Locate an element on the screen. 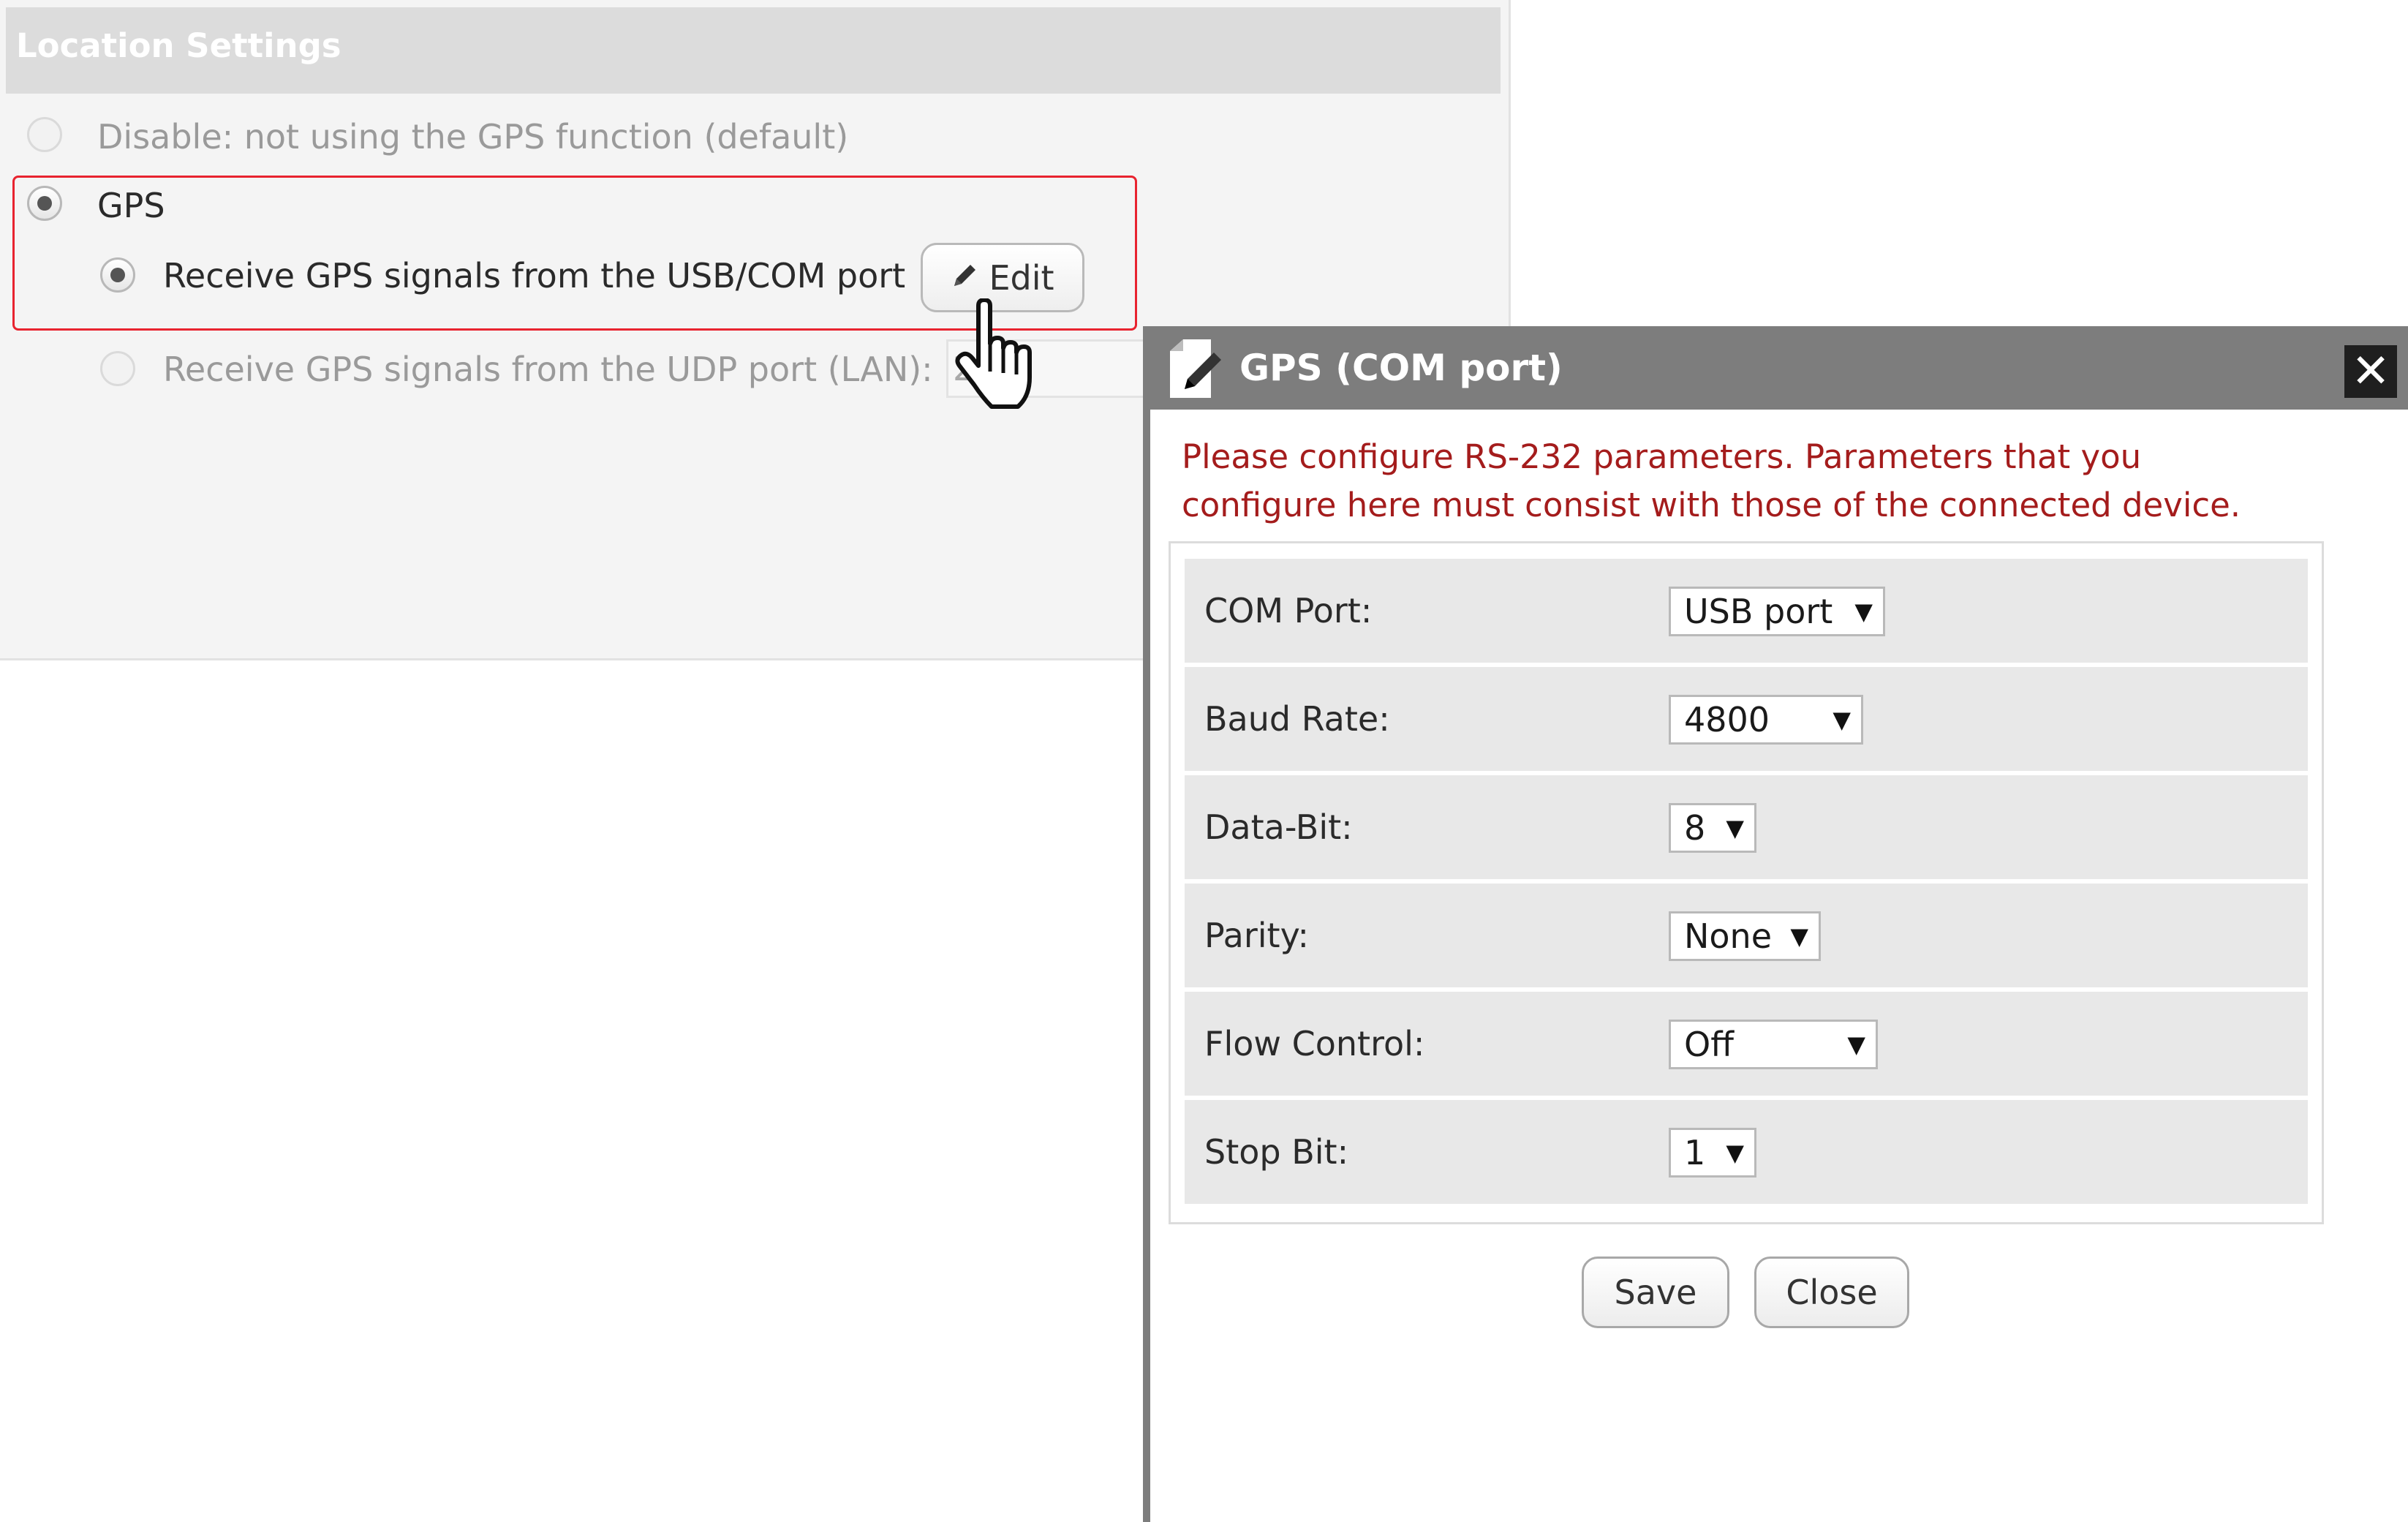  radio-usb-com is located at coordinates (117, 275).